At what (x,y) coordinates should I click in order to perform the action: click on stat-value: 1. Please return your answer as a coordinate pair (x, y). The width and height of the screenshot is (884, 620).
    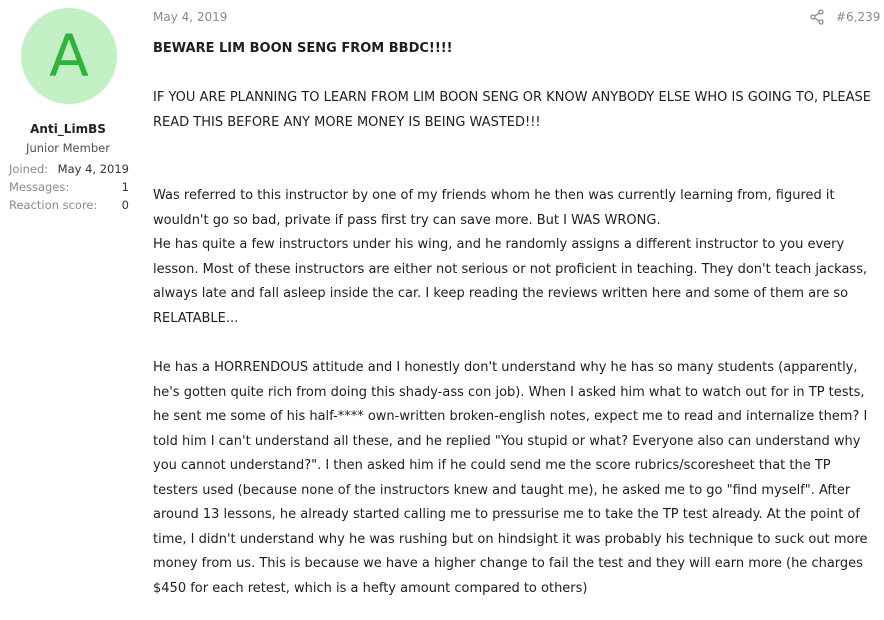
    Looking at the image, I should click on (125, 187).